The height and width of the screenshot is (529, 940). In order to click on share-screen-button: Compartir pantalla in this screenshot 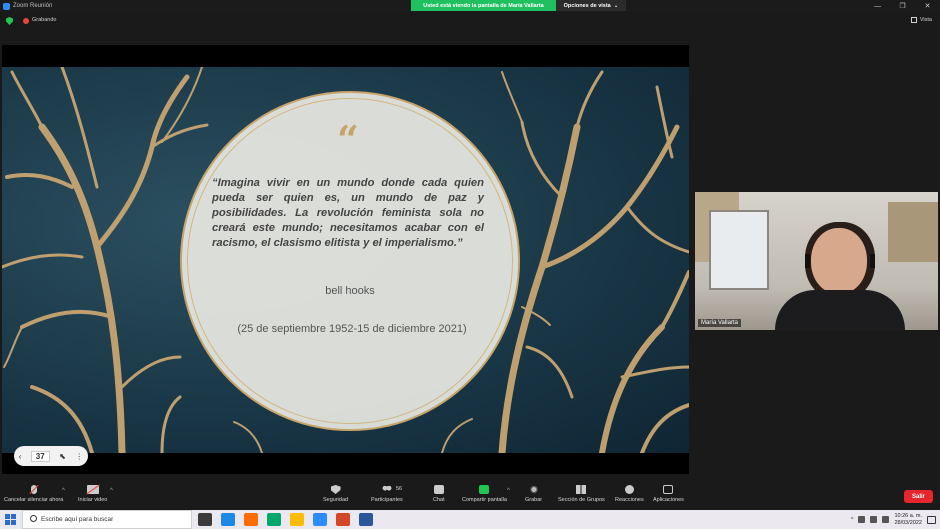, I will do `click(484, 492)`.